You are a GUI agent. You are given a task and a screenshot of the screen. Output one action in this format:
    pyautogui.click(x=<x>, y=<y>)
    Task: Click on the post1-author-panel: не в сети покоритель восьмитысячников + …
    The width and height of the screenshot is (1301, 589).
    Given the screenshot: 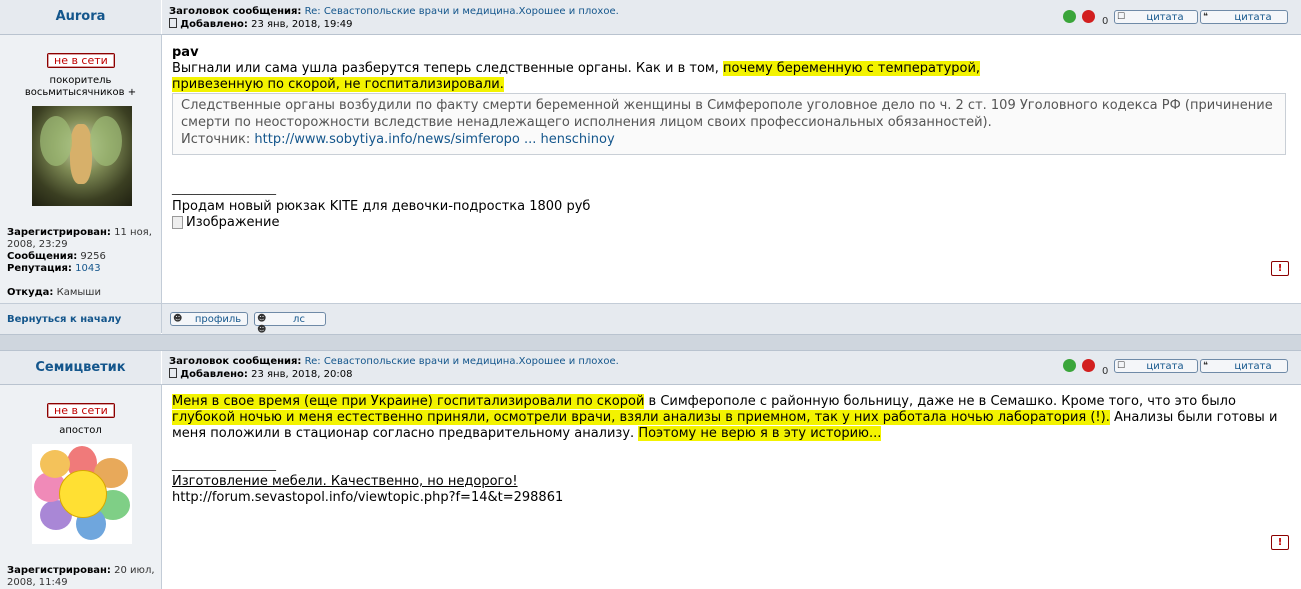 What is the action you would take?
    pyautogui.click(x=80, y=169)
    